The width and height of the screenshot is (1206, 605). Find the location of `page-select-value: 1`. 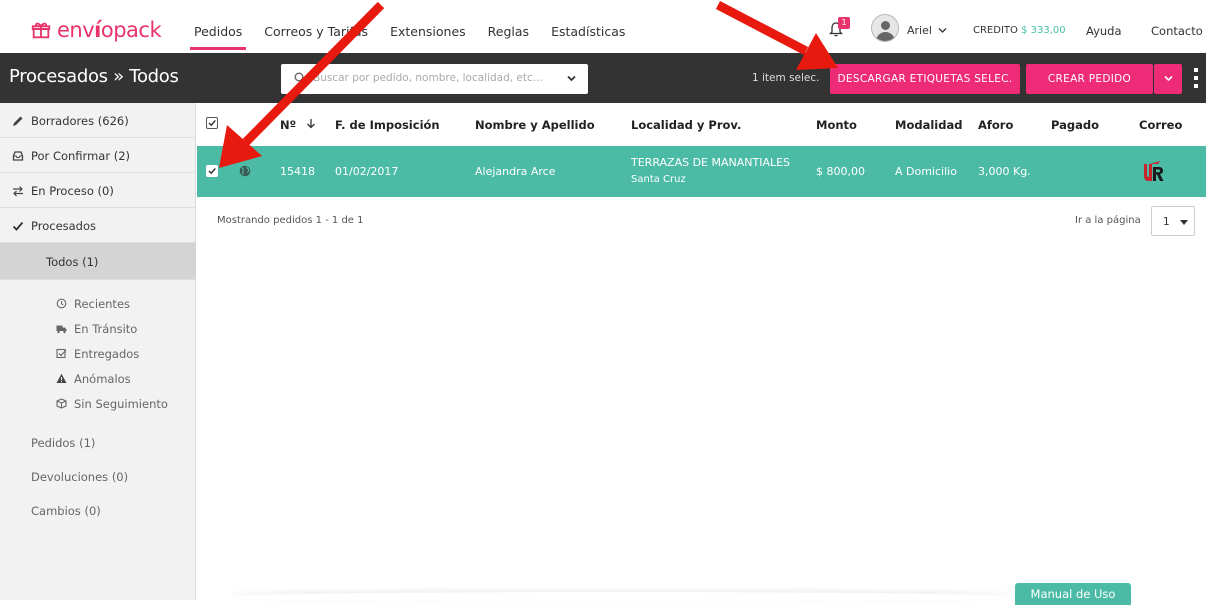

page-select-value: 1 is located at coordinates (1166, 222).